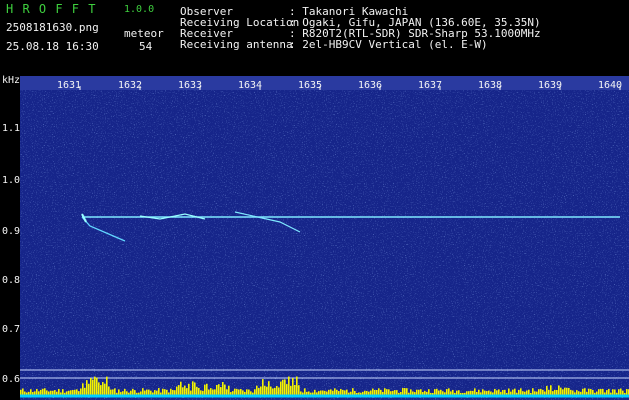  Describe the element at coordinates (11, 280) in the screenshot. I see `y-tick-label: 0.8` at that location.